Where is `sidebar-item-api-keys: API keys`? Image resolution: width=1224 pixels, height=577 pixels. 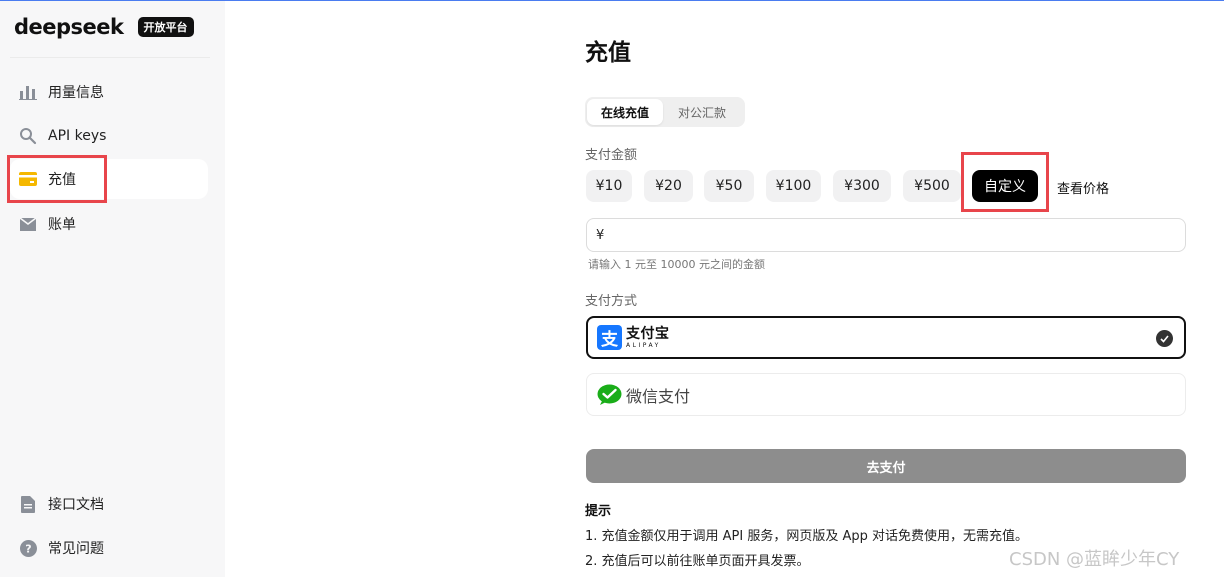
sidebar-item-api-keys: API keys is located at coordinates (109, 136).